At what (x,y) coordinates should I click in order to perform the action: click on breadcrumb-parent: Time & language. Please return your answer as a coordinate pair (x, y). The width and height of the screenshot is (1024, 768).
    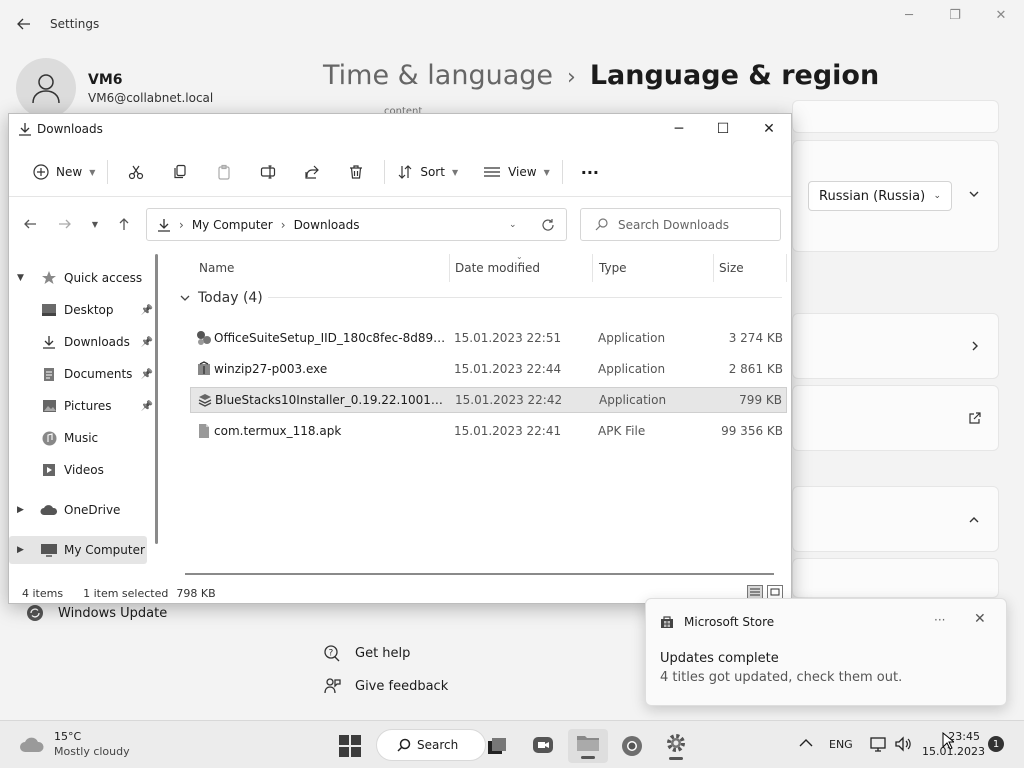
    Looking at the image, I should click on (438, 75).